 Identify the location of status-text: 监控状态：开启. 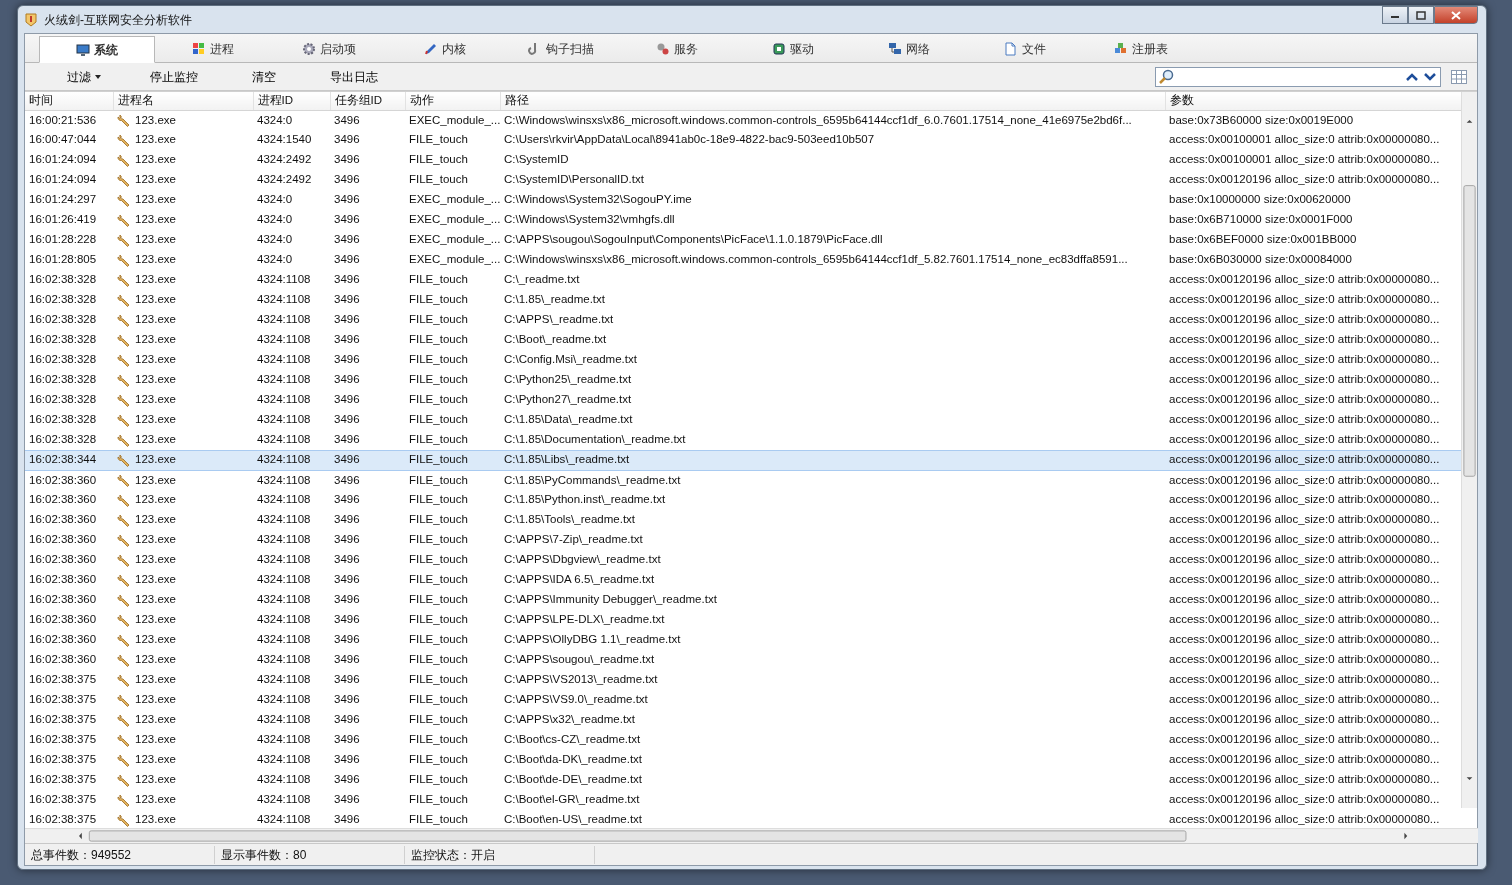
(500, 854).